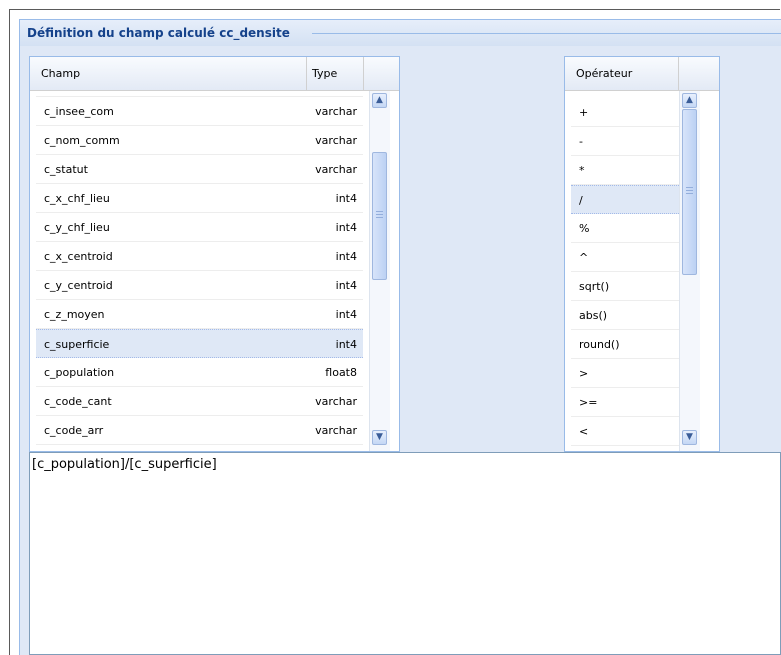  I want to click on field-name: c_superficie, so click(77, 344).